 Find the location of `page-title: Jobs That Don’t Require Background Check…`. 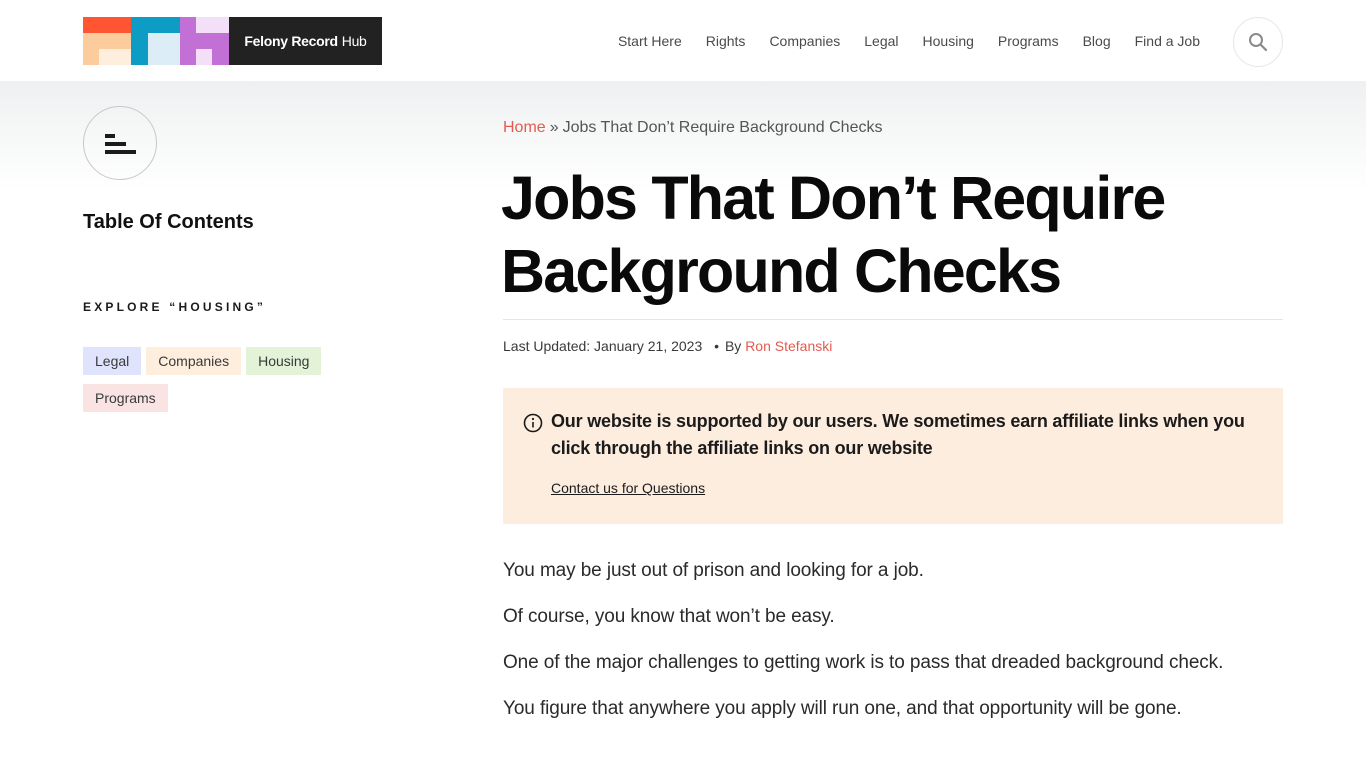

page-title: Jobs That Don’t Require Background Check… is located at coordinates (833, 234).